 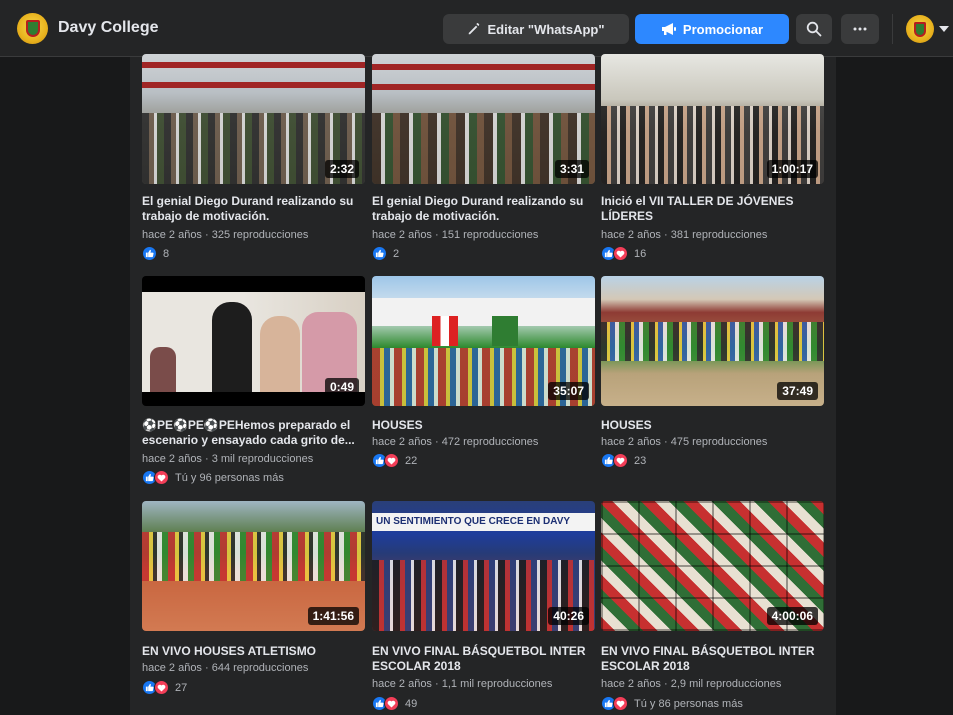 I want to click on search-icon, so click(x=814, y=29).